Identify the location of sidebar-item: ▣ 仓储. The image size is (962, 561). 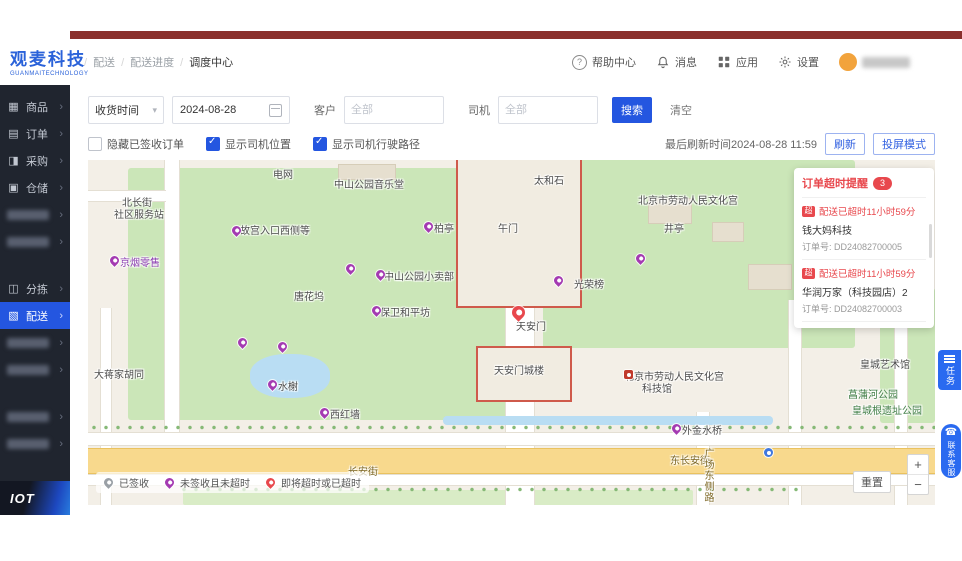
(35, 187).